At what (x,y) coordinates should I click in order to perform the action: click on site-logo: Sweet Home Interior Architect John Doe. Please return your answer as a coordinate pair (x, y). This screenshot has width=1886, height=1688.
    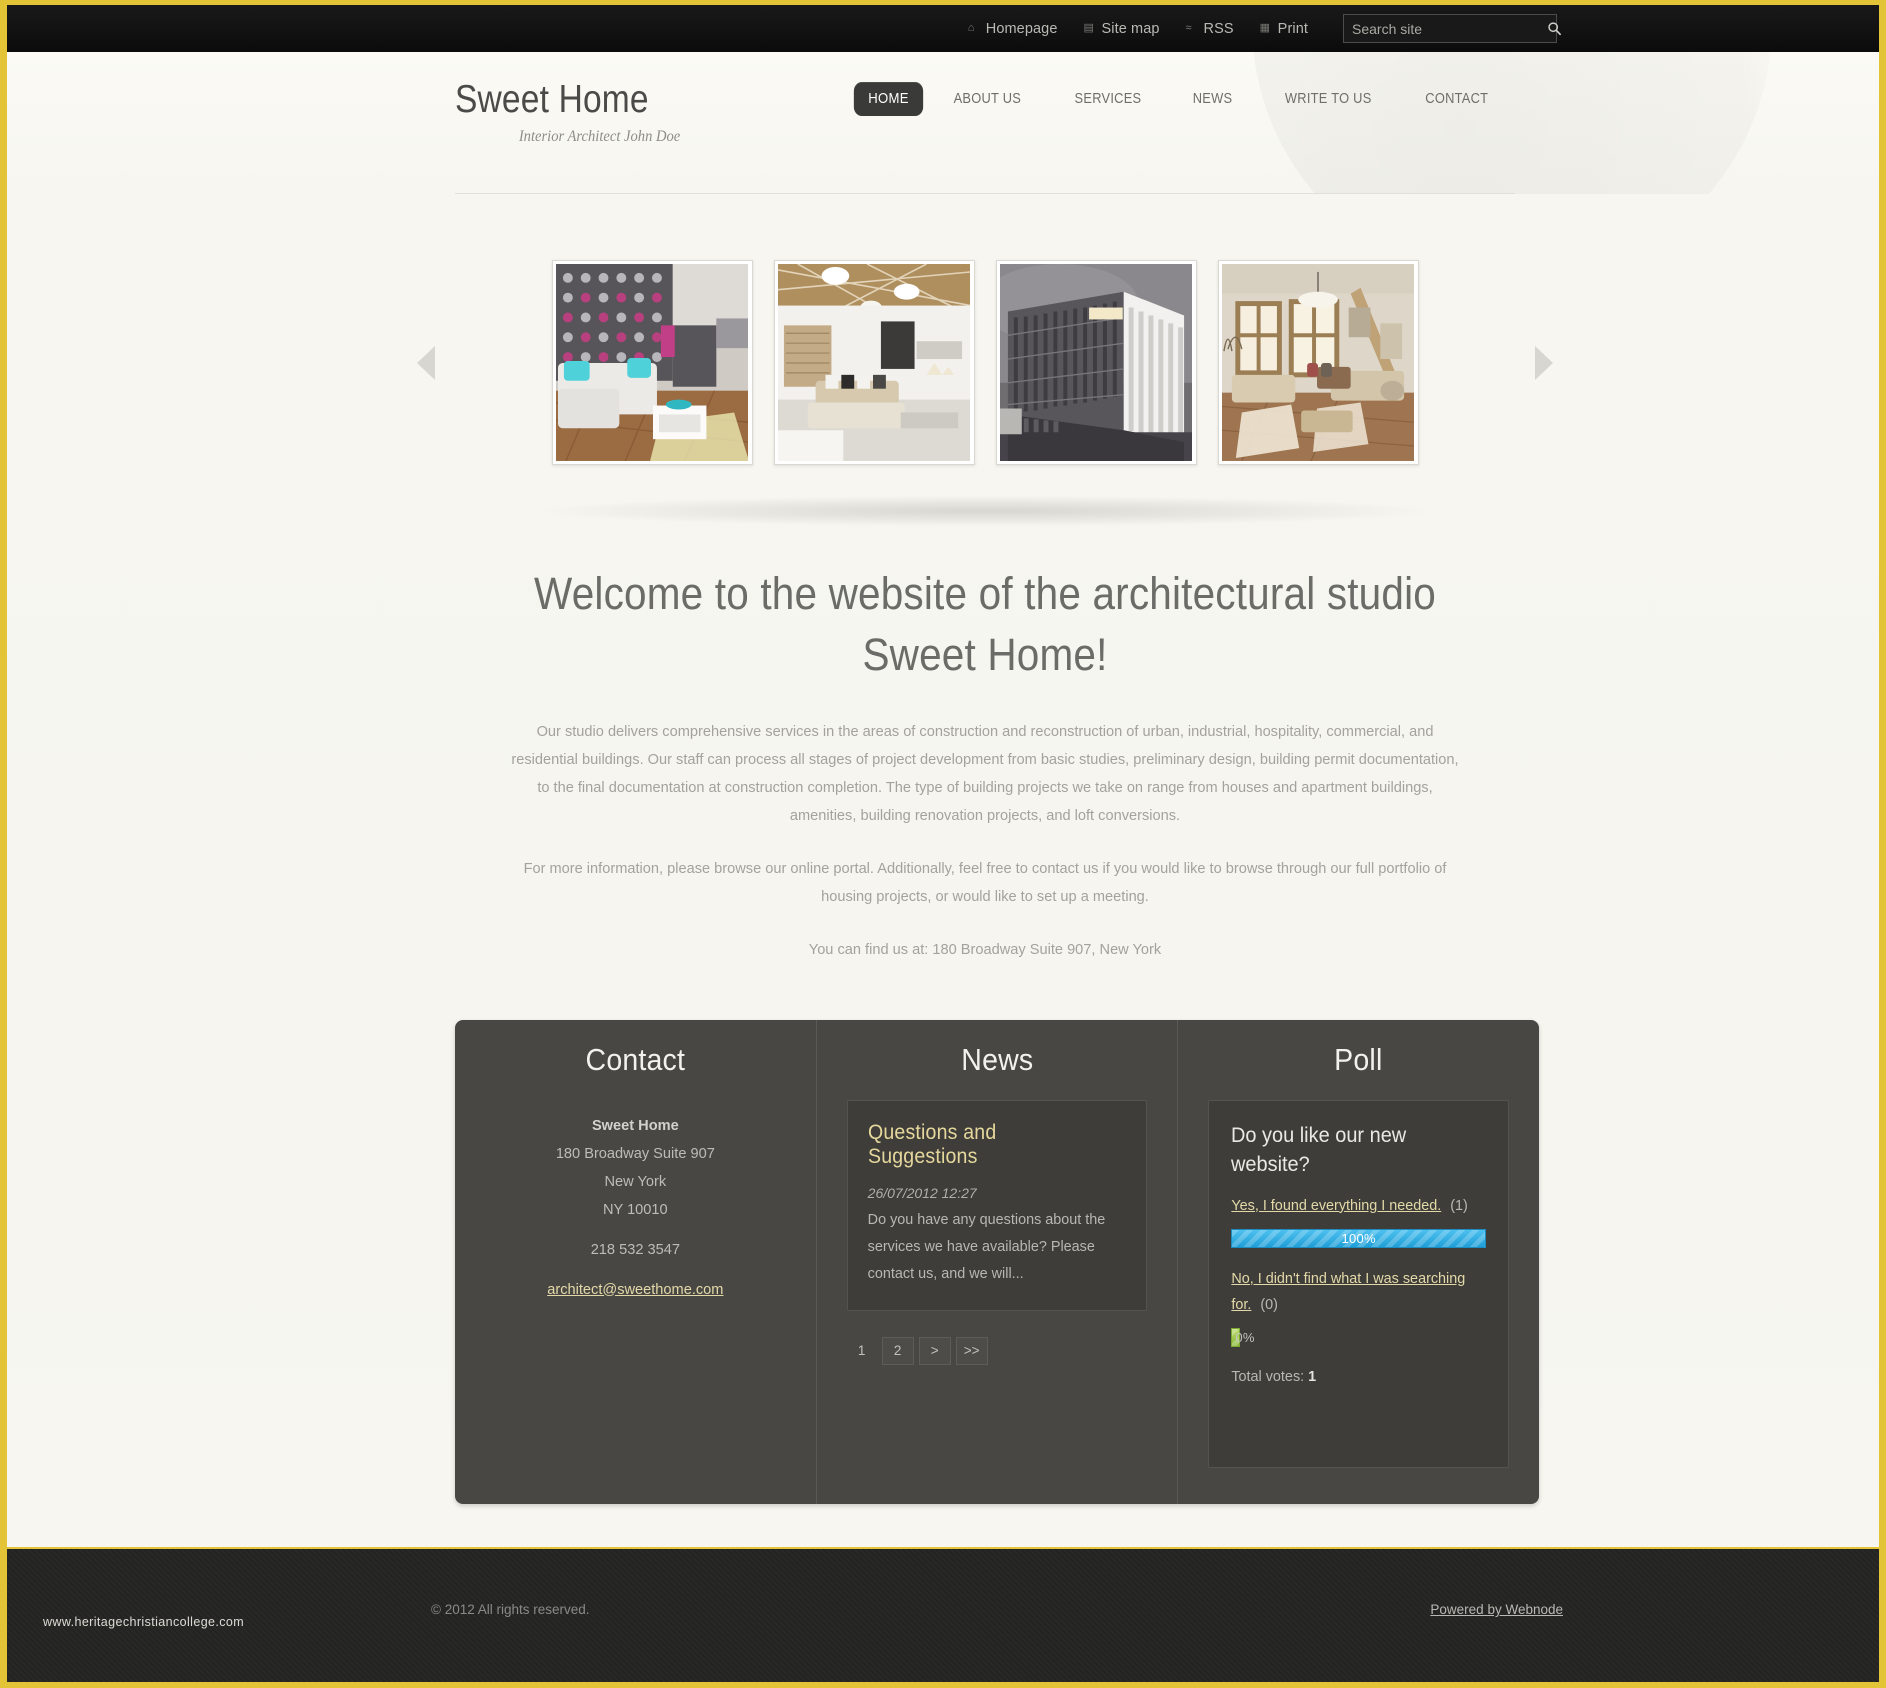
    Looking at the image, I should click on (567, 113).